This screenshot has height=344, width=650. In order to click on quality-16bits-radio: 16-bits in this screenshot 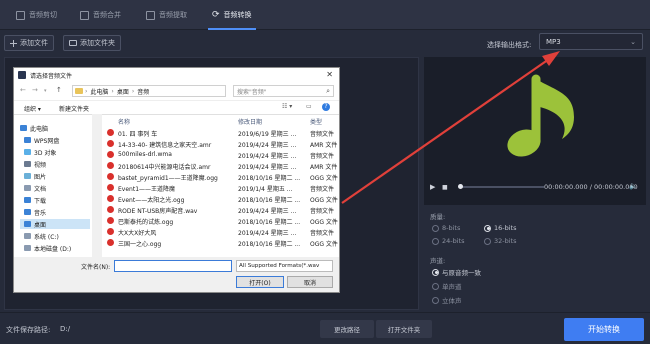, I will do `click(500, 228)`.